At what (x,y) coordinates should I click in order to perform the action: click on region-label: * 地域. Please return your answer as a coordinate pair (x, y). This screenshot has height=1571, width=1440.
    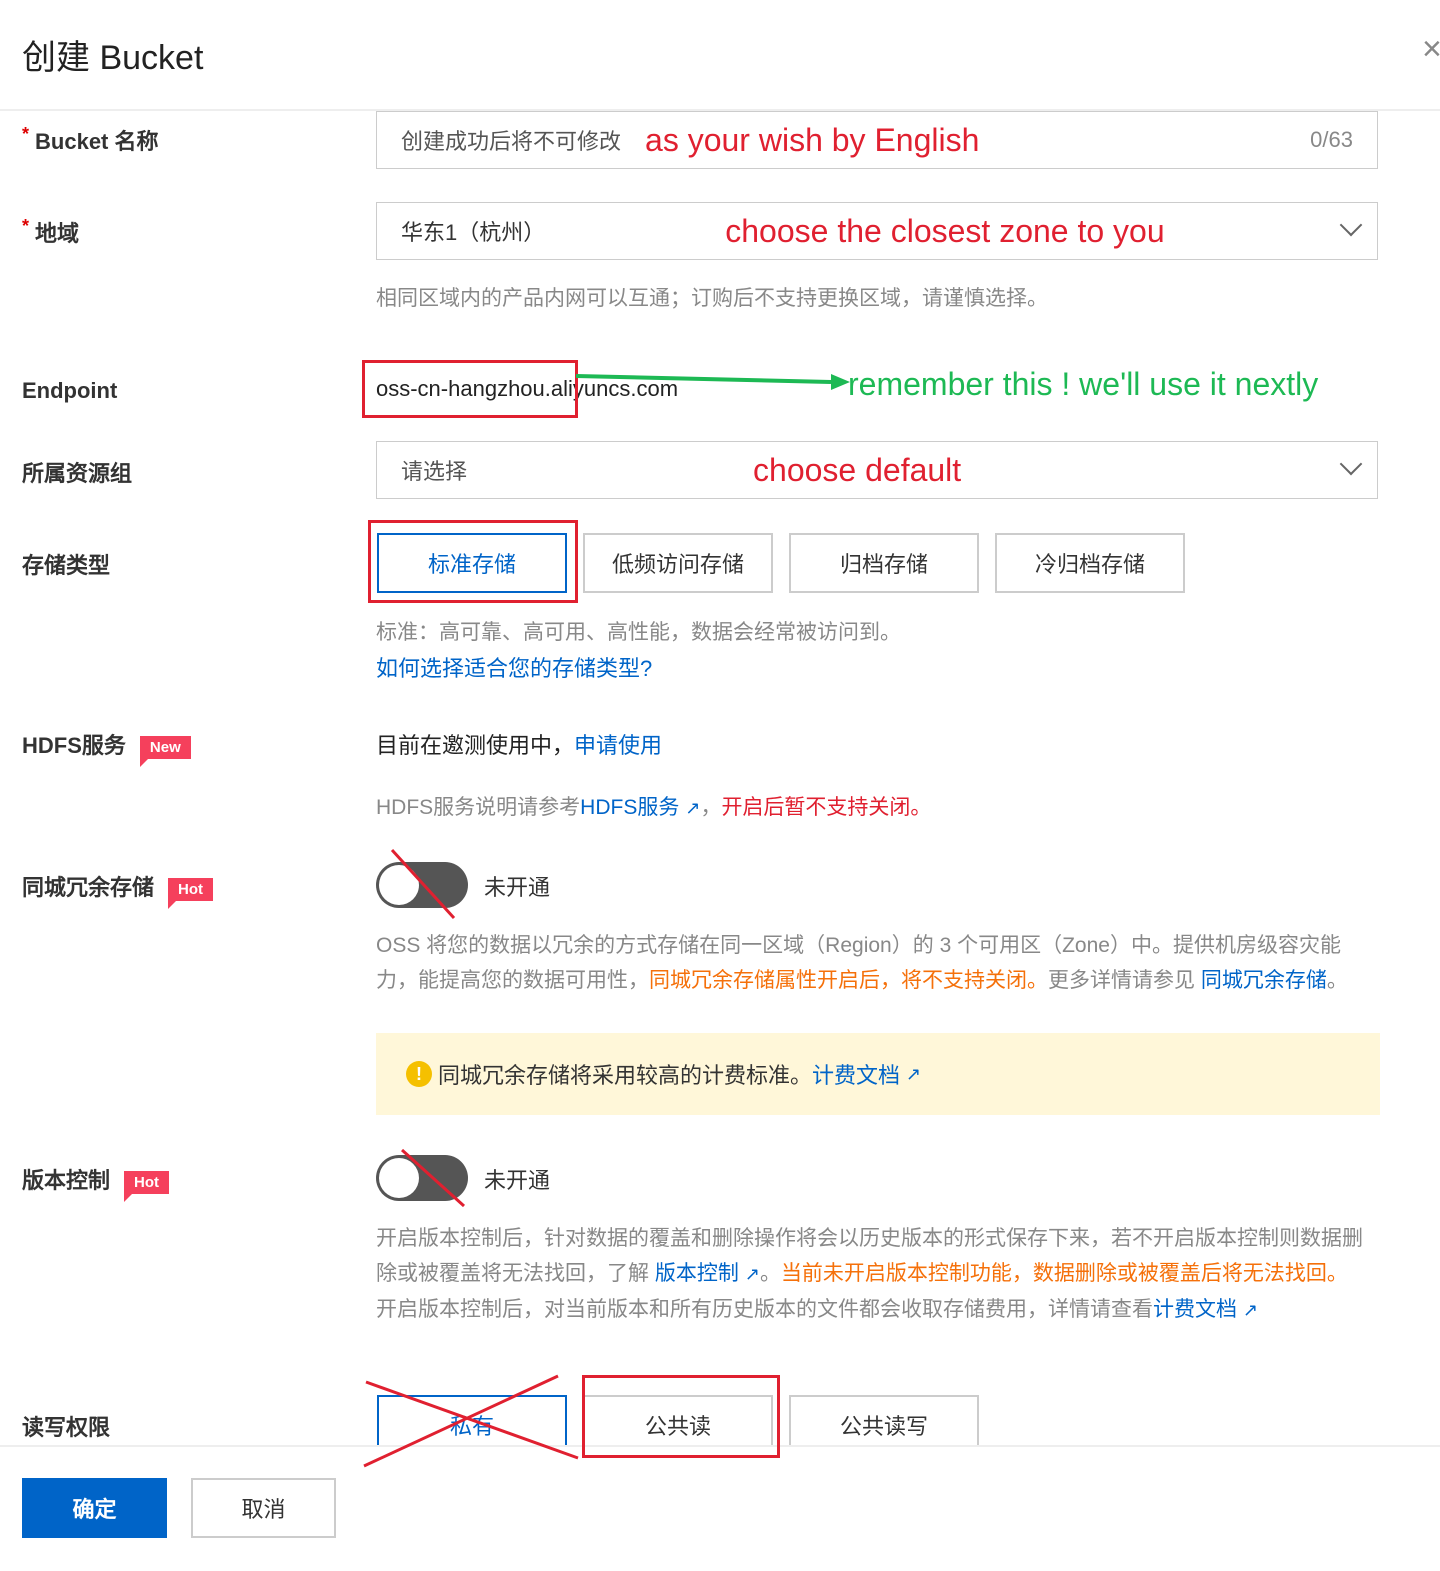
    Looking at the image, I should click on (50, 232).